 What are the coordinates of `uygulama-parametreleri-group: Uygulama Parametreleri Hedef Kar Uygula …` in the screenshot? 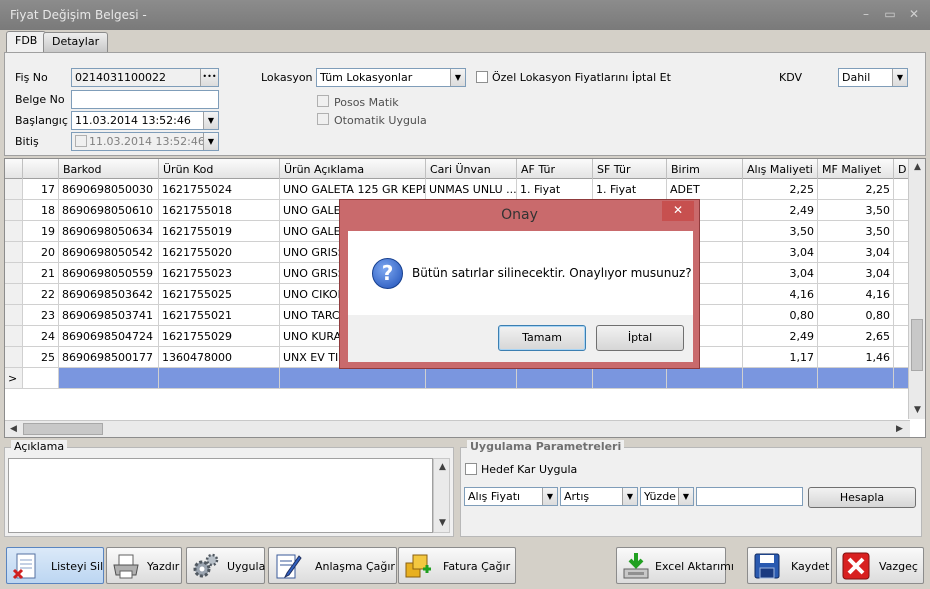 It's located at (691, 488).